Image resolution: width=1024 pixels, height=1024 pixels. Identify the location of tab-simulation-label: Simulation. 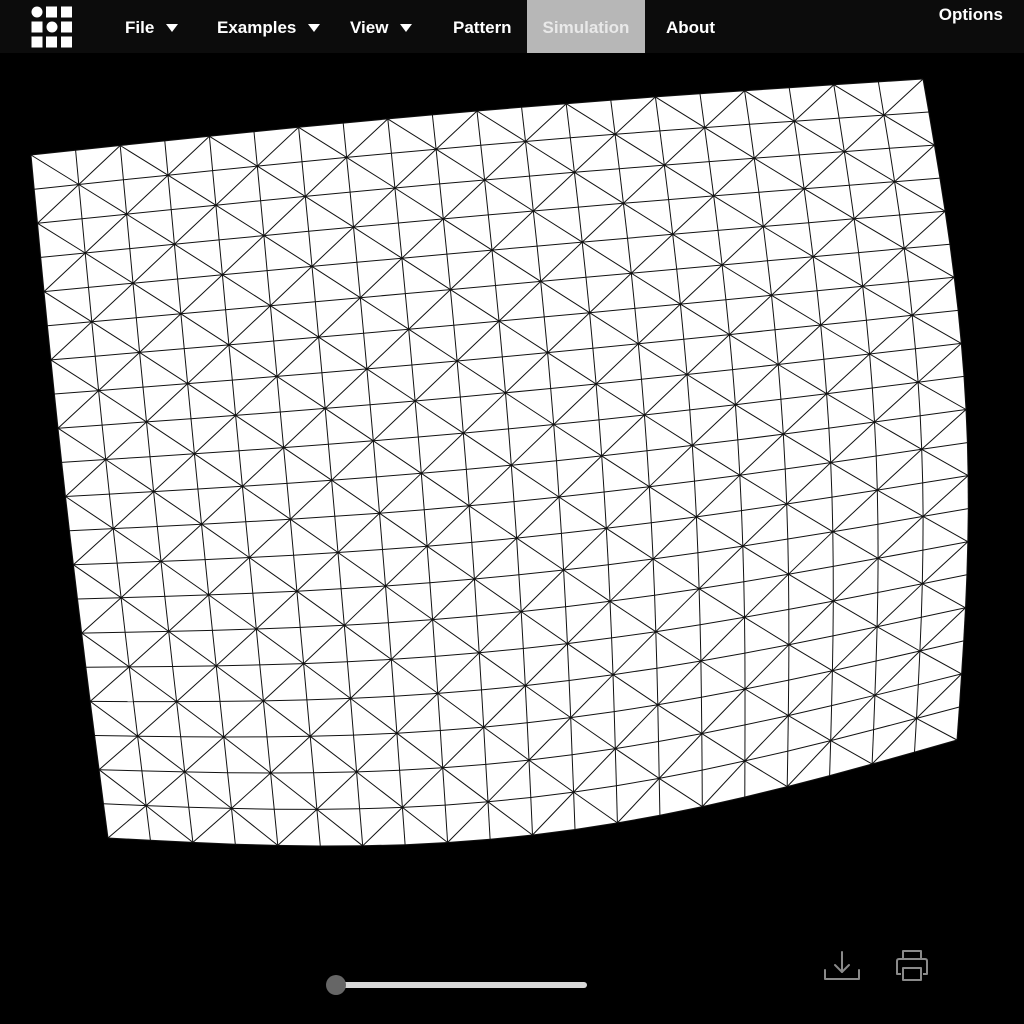
(586, 27).